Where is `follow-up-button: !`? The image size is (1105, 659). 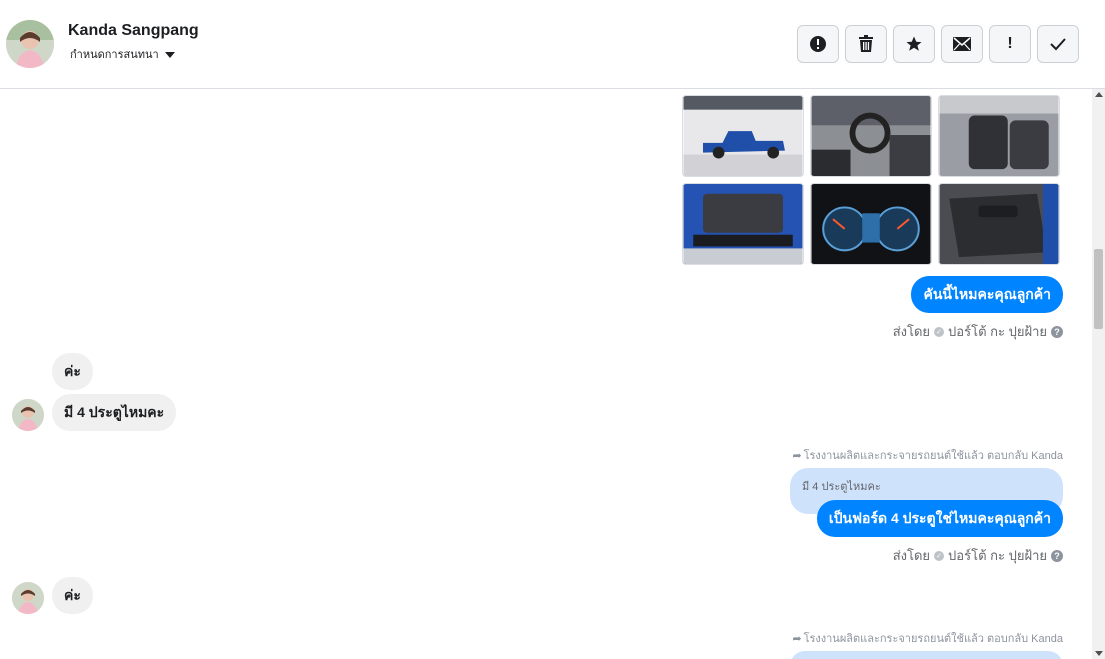
follow-up-button: ! is located at coordinates (1010, 44).